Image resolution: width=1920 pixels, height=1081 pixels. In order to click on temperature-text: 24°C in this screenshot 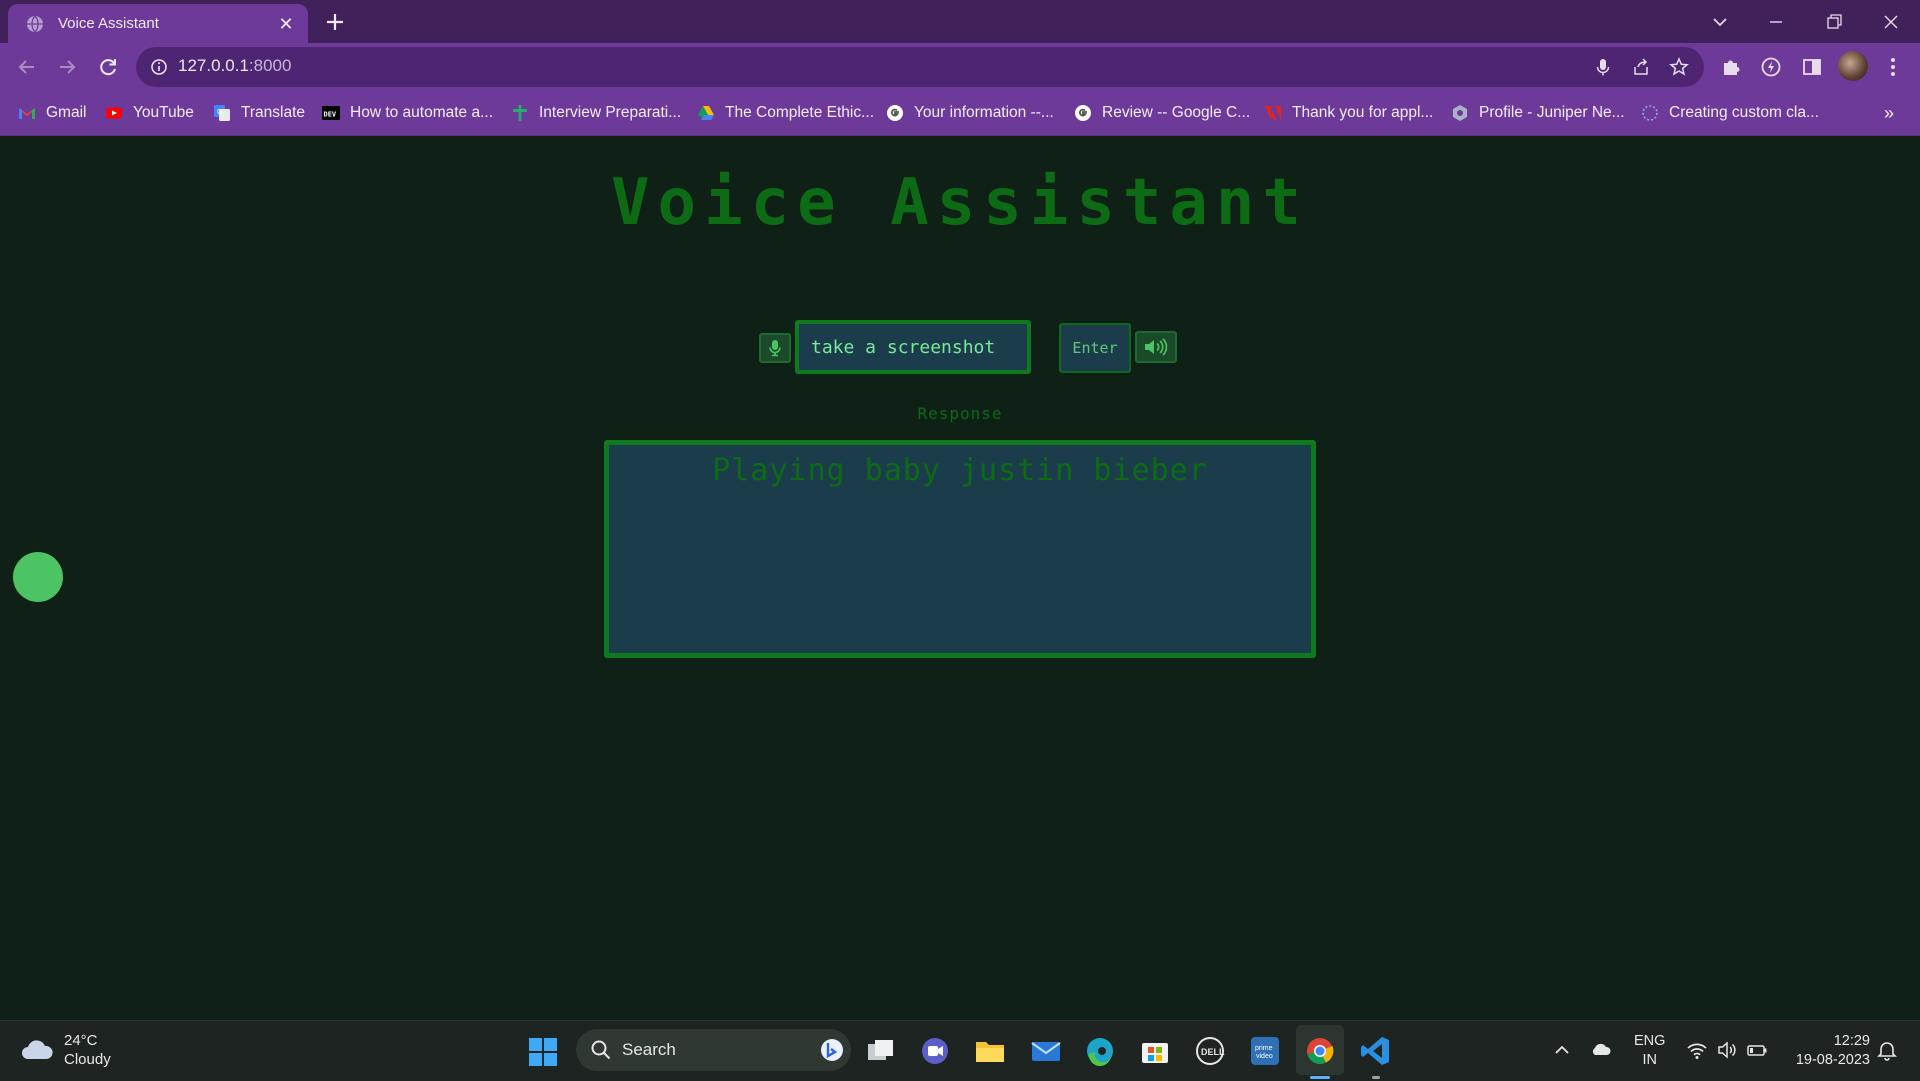, I will do `click(81, 1040)`.